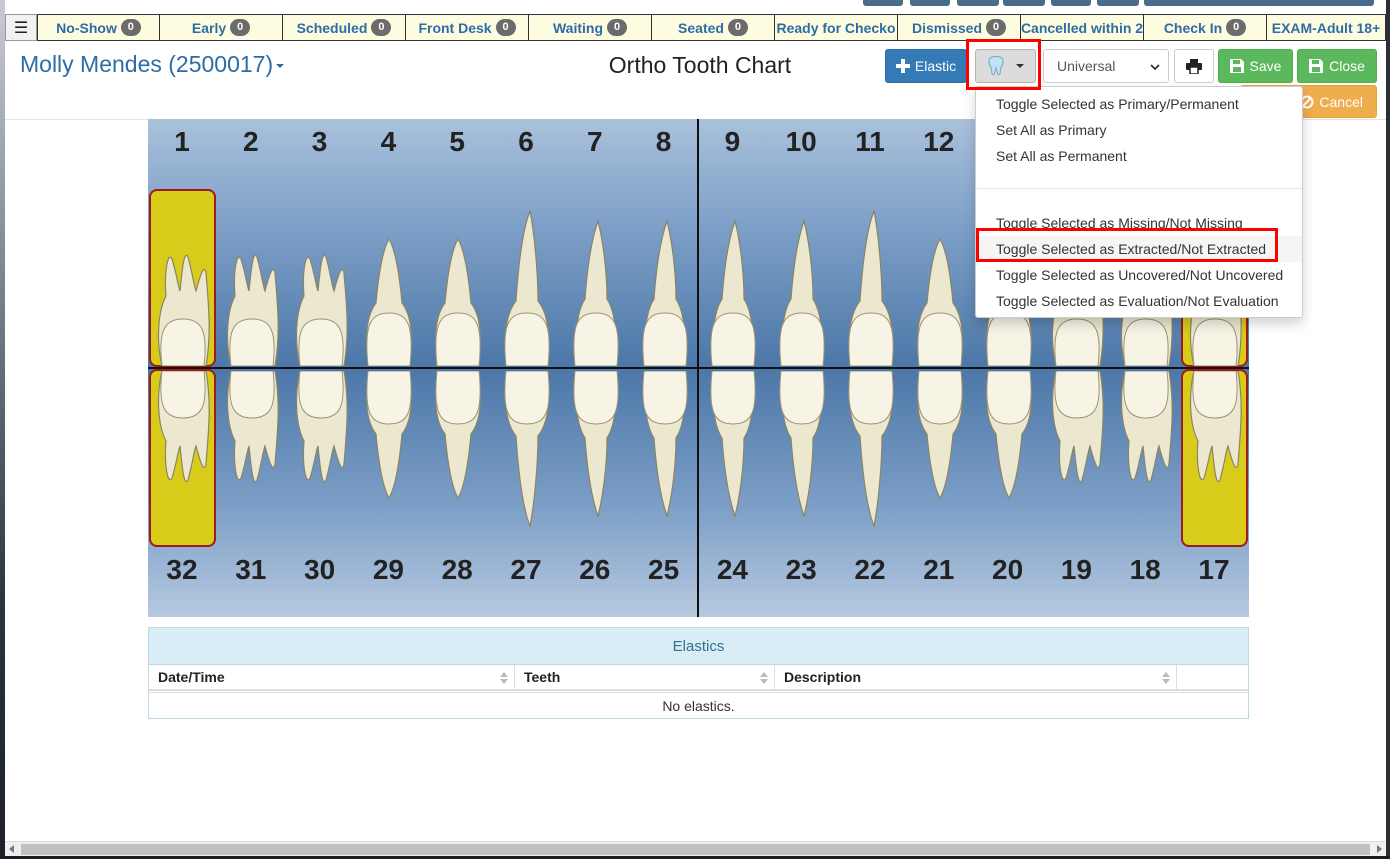 Image resolution: width=1390 pixels, height=859 pixels. Describe the element at coordinates (182, 569) in the screenshot. I see `tooth-number-lower: 32` at that location.